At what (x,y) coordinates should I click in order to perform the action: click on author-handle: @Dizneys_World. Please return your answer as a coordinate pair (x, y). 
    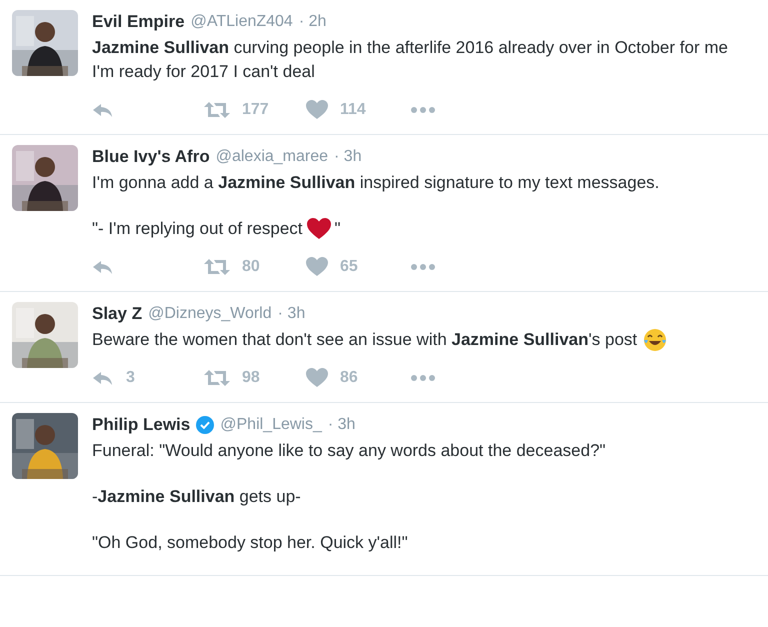
    Looking at the image, I should click on (210, 314).